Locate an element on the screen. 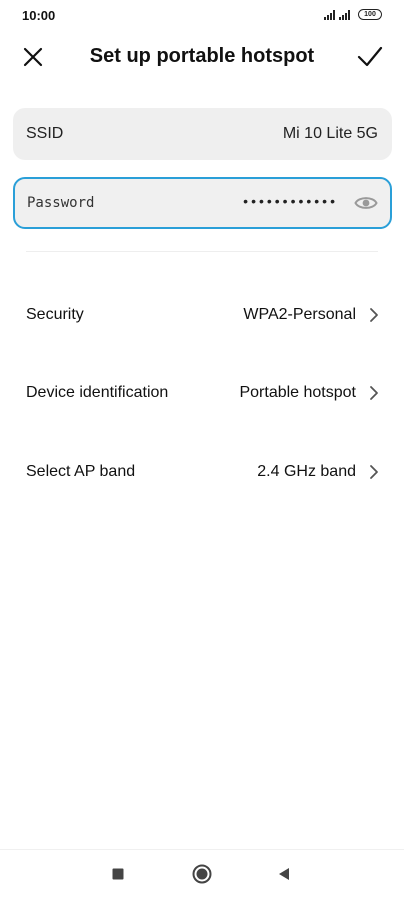  security-label: Security is located at coordinates (55, 314).